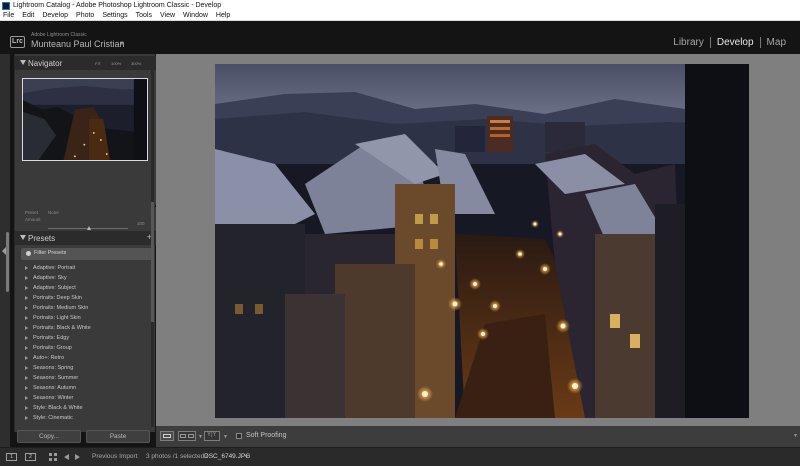  What do you see at coordinates (89, 228) in the screenshot?
I see `amount-slider-knob` at bounding box center [89, 228].